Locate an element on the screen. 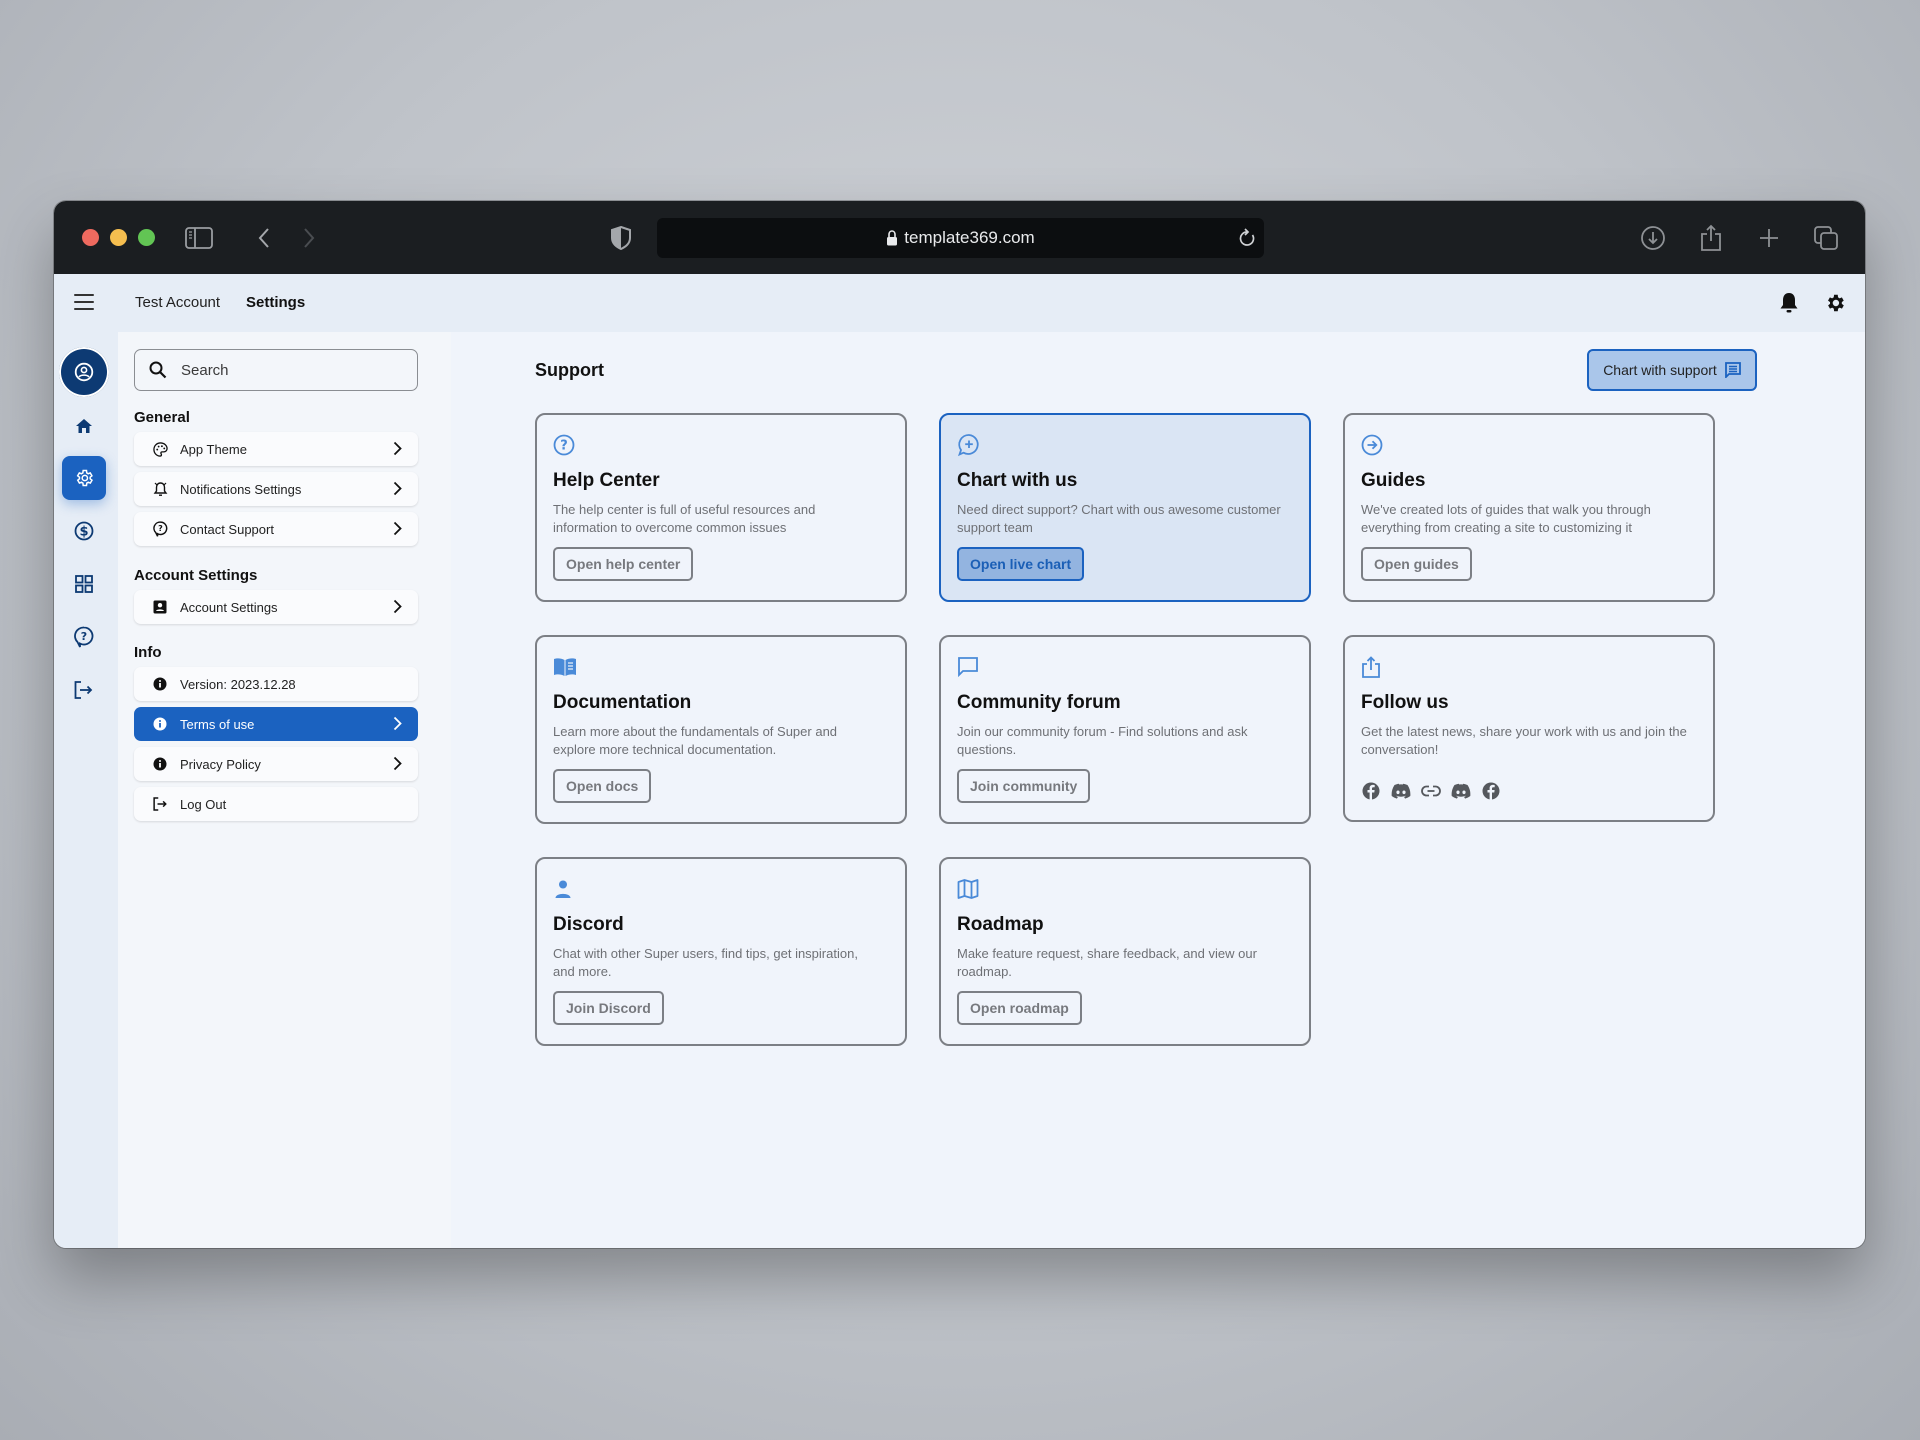  settings-item-label: Log Out is located at coordinates (203, 804).